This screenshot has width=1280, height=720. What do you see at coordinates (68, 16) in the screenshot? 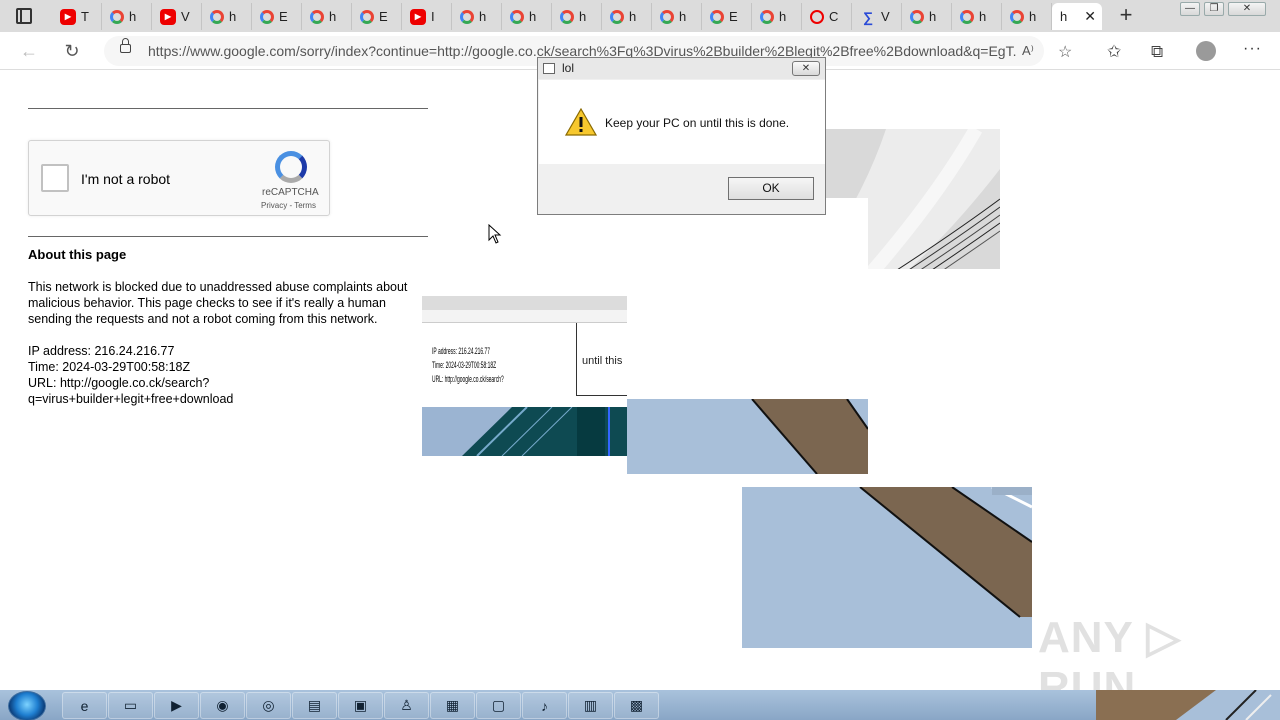
I see `youtube-icon: ▶` at bounding box center [68, 16].